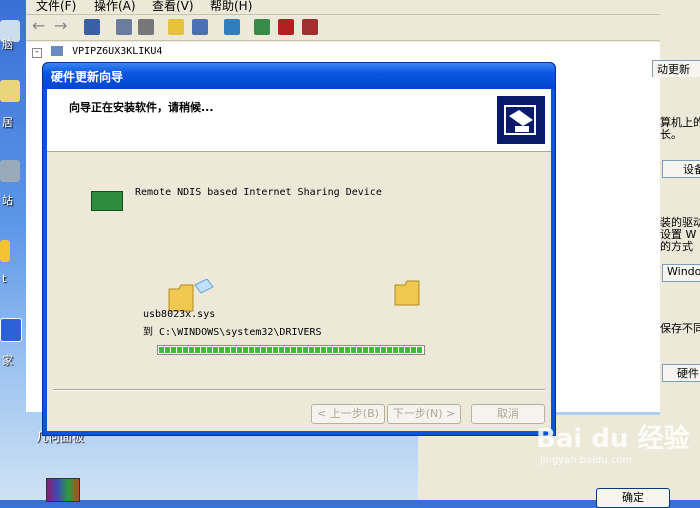 This screenshot has height=508, width=700. What do you see at coordinates (232, 332) in the screenshot?
I see `copy-destination-path: 到 C:\WINDOWS\system32\DRIVERS` at bounding box center [232, 332].